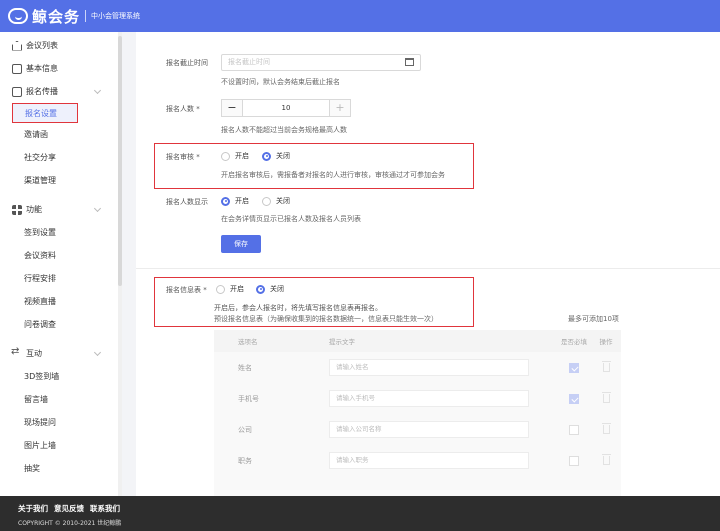  I want to click on edit-icon, so click(17, 91).